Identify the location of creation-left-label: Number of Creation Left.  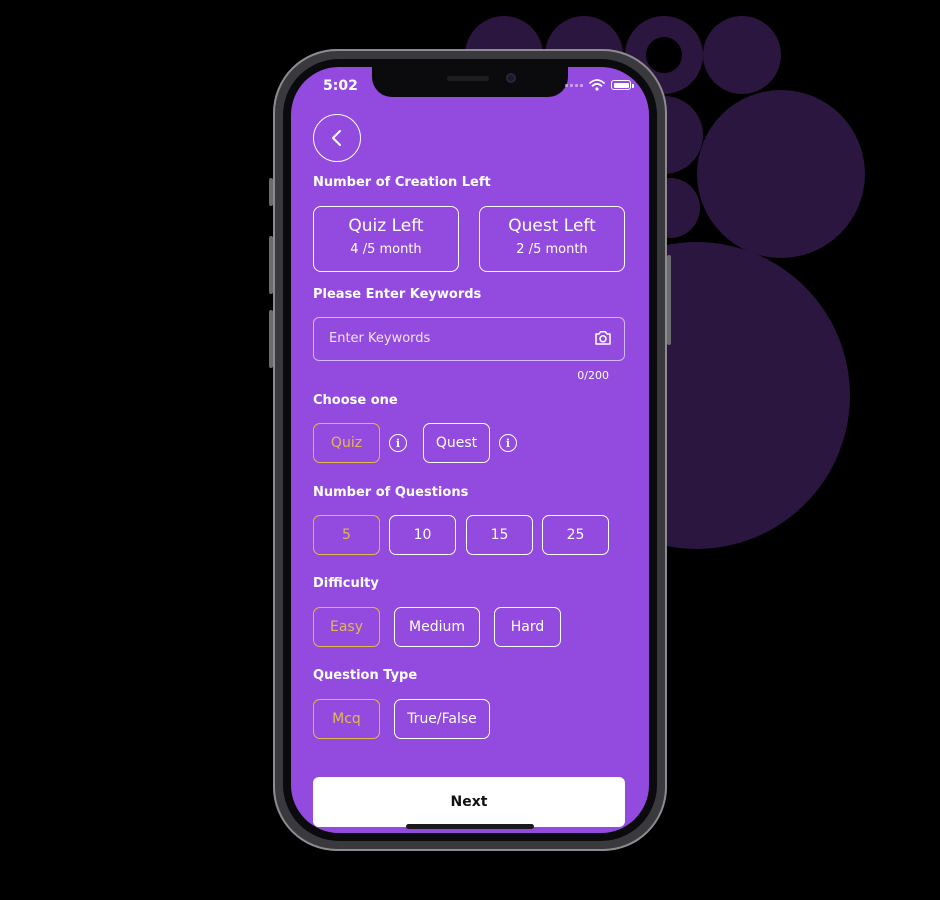
(402, 182).